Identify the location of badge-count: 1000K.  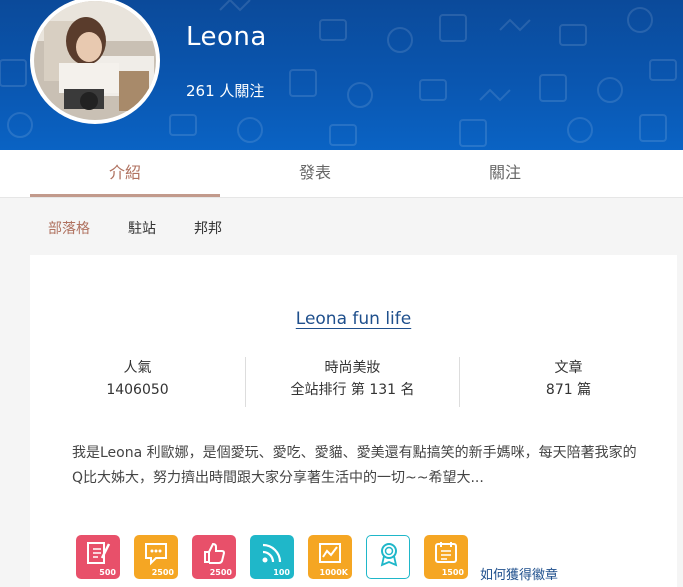
(333, 572).